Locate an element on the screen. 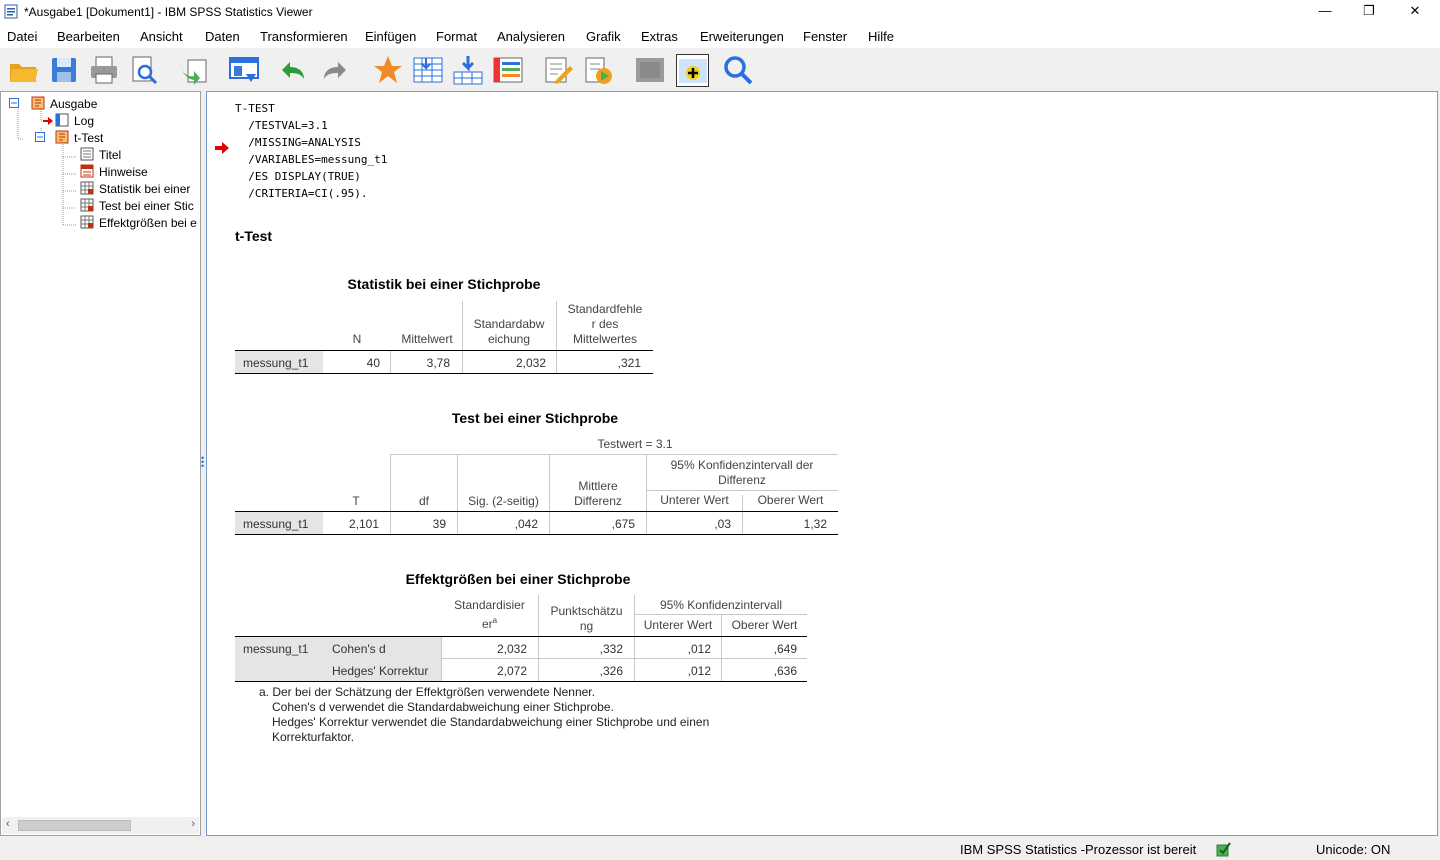 This screenshot has height=860, width=1440. tree-item-label: Effektgrößen bei e is located at coordinates (148, 223).